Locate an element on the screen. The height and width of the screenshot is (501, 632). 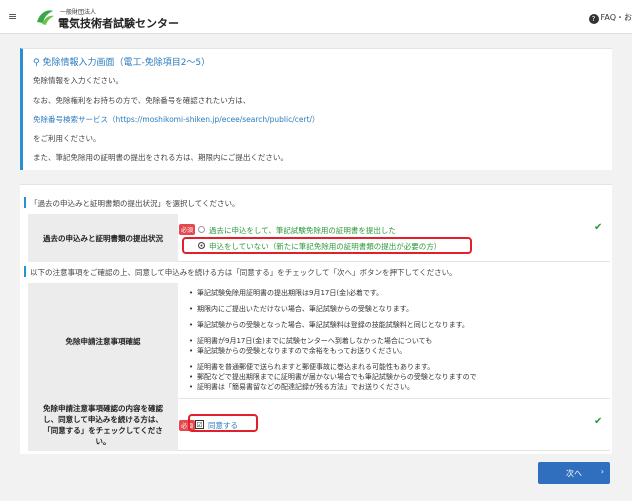
hamburger-icon: ≡ is located at coordinates (12, 16).